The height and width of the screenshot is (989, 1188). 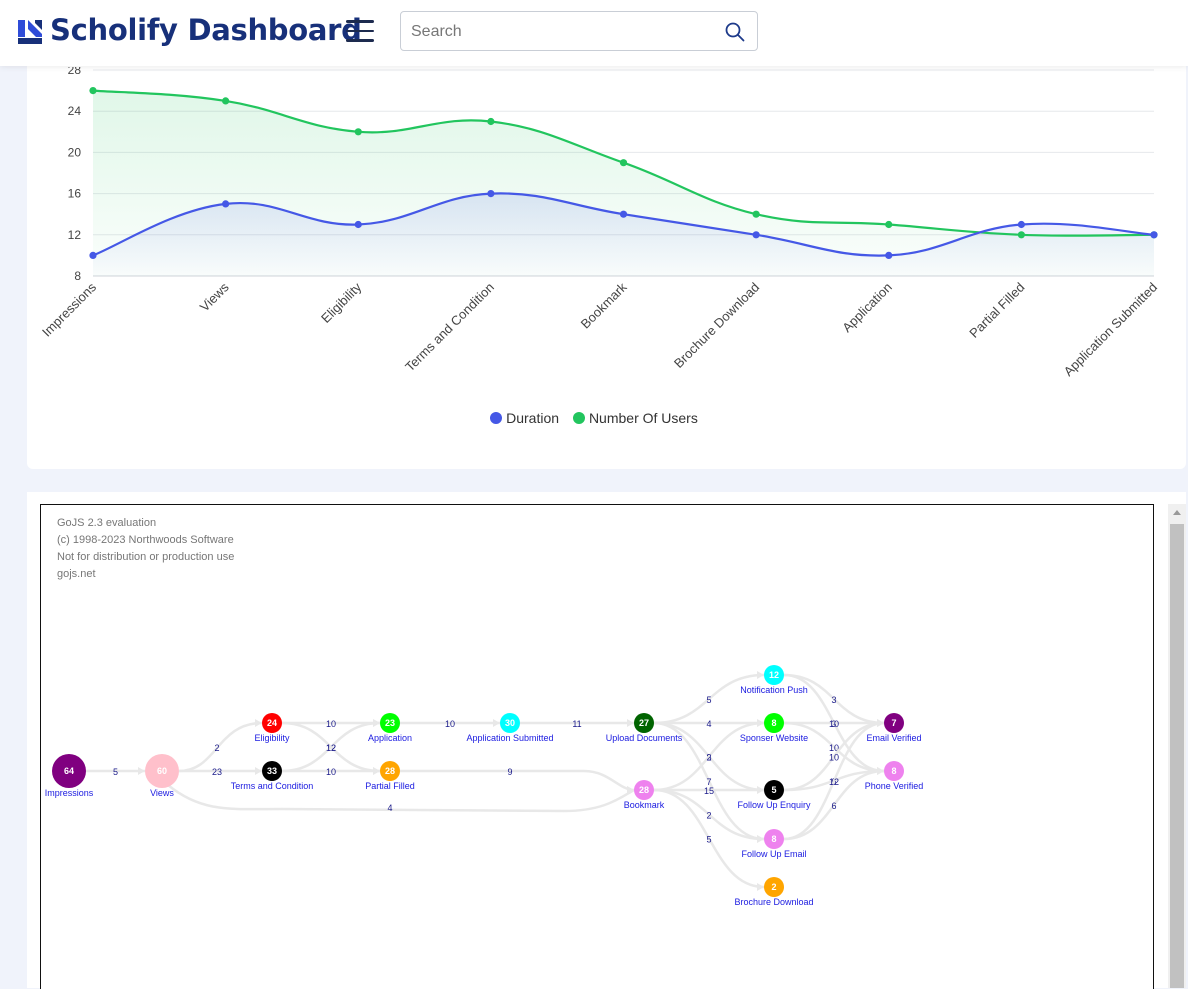 I want to click on diagram-node-impressions: 64 Impressions, so click(x=69, y=776).